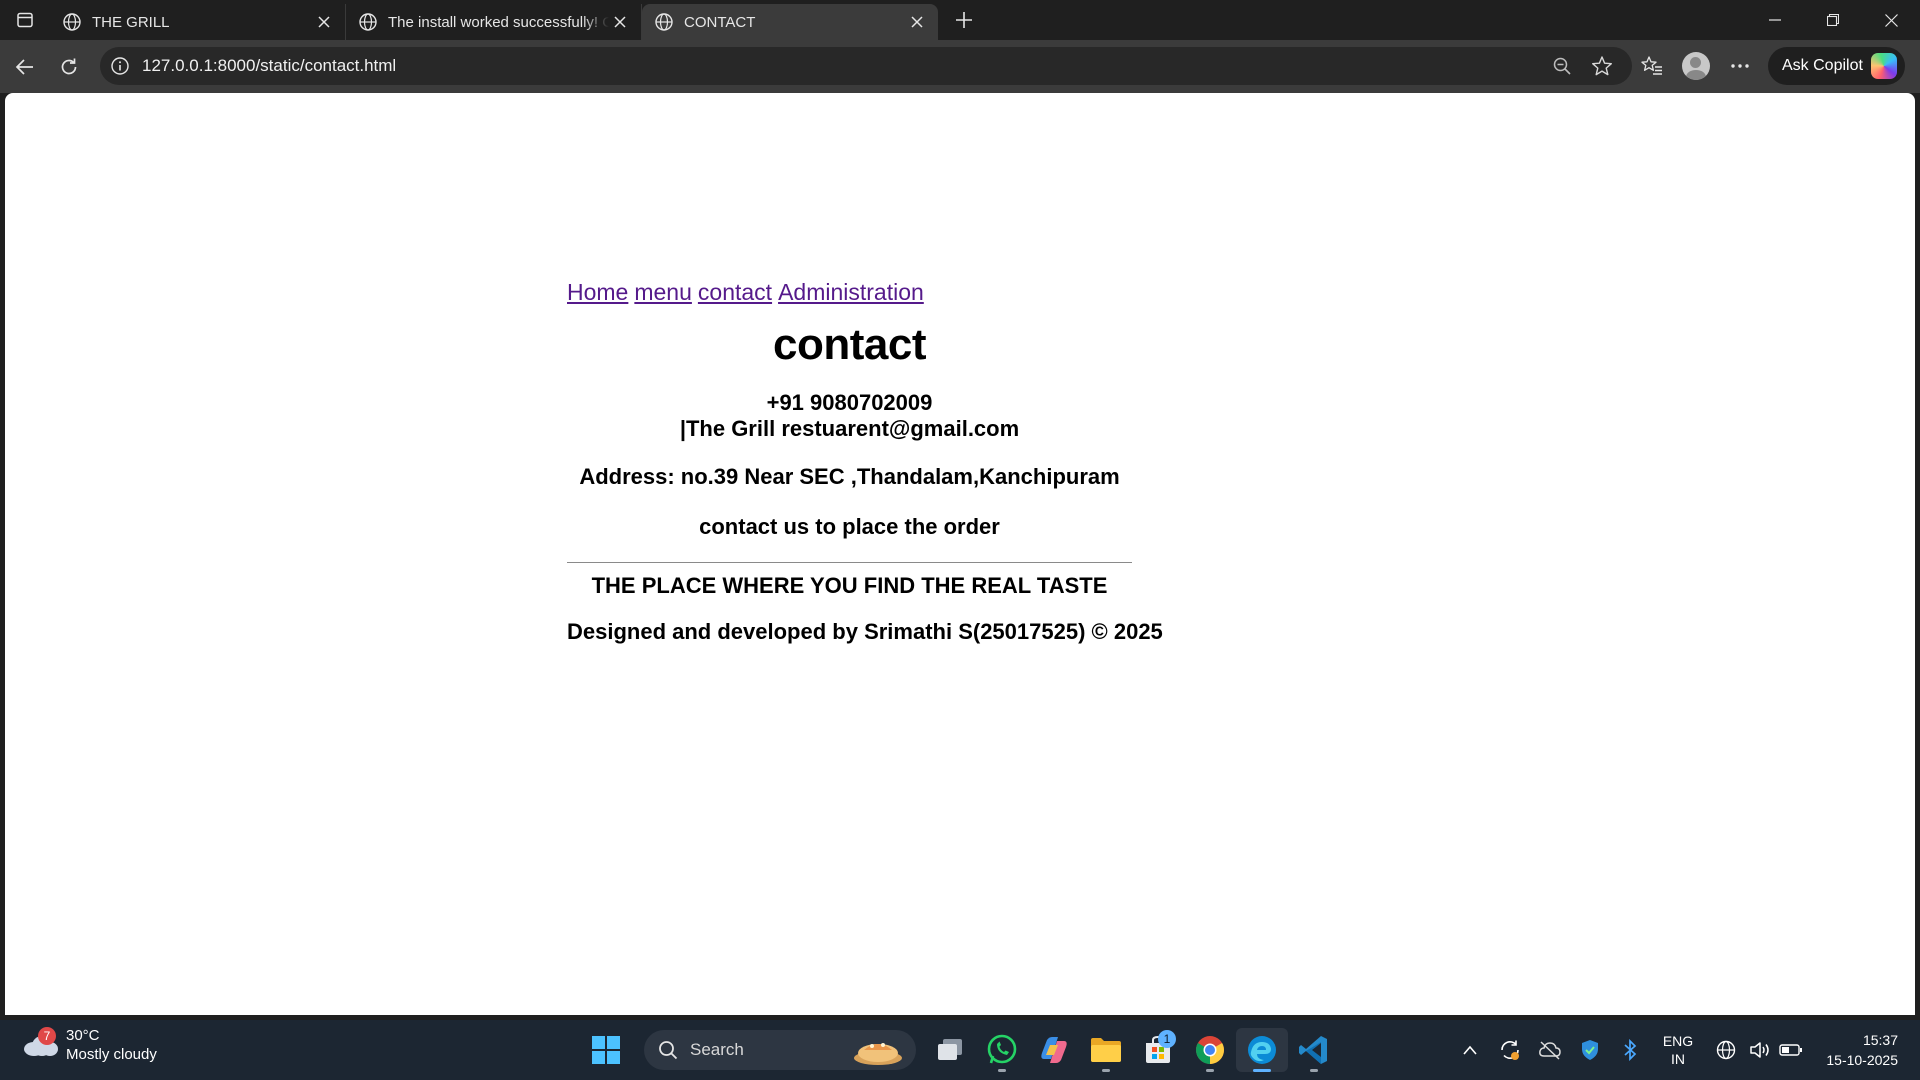  Describe the element at coordinates (1167, 1039) in the screenshot. I see `store-badge: 1` at that location.